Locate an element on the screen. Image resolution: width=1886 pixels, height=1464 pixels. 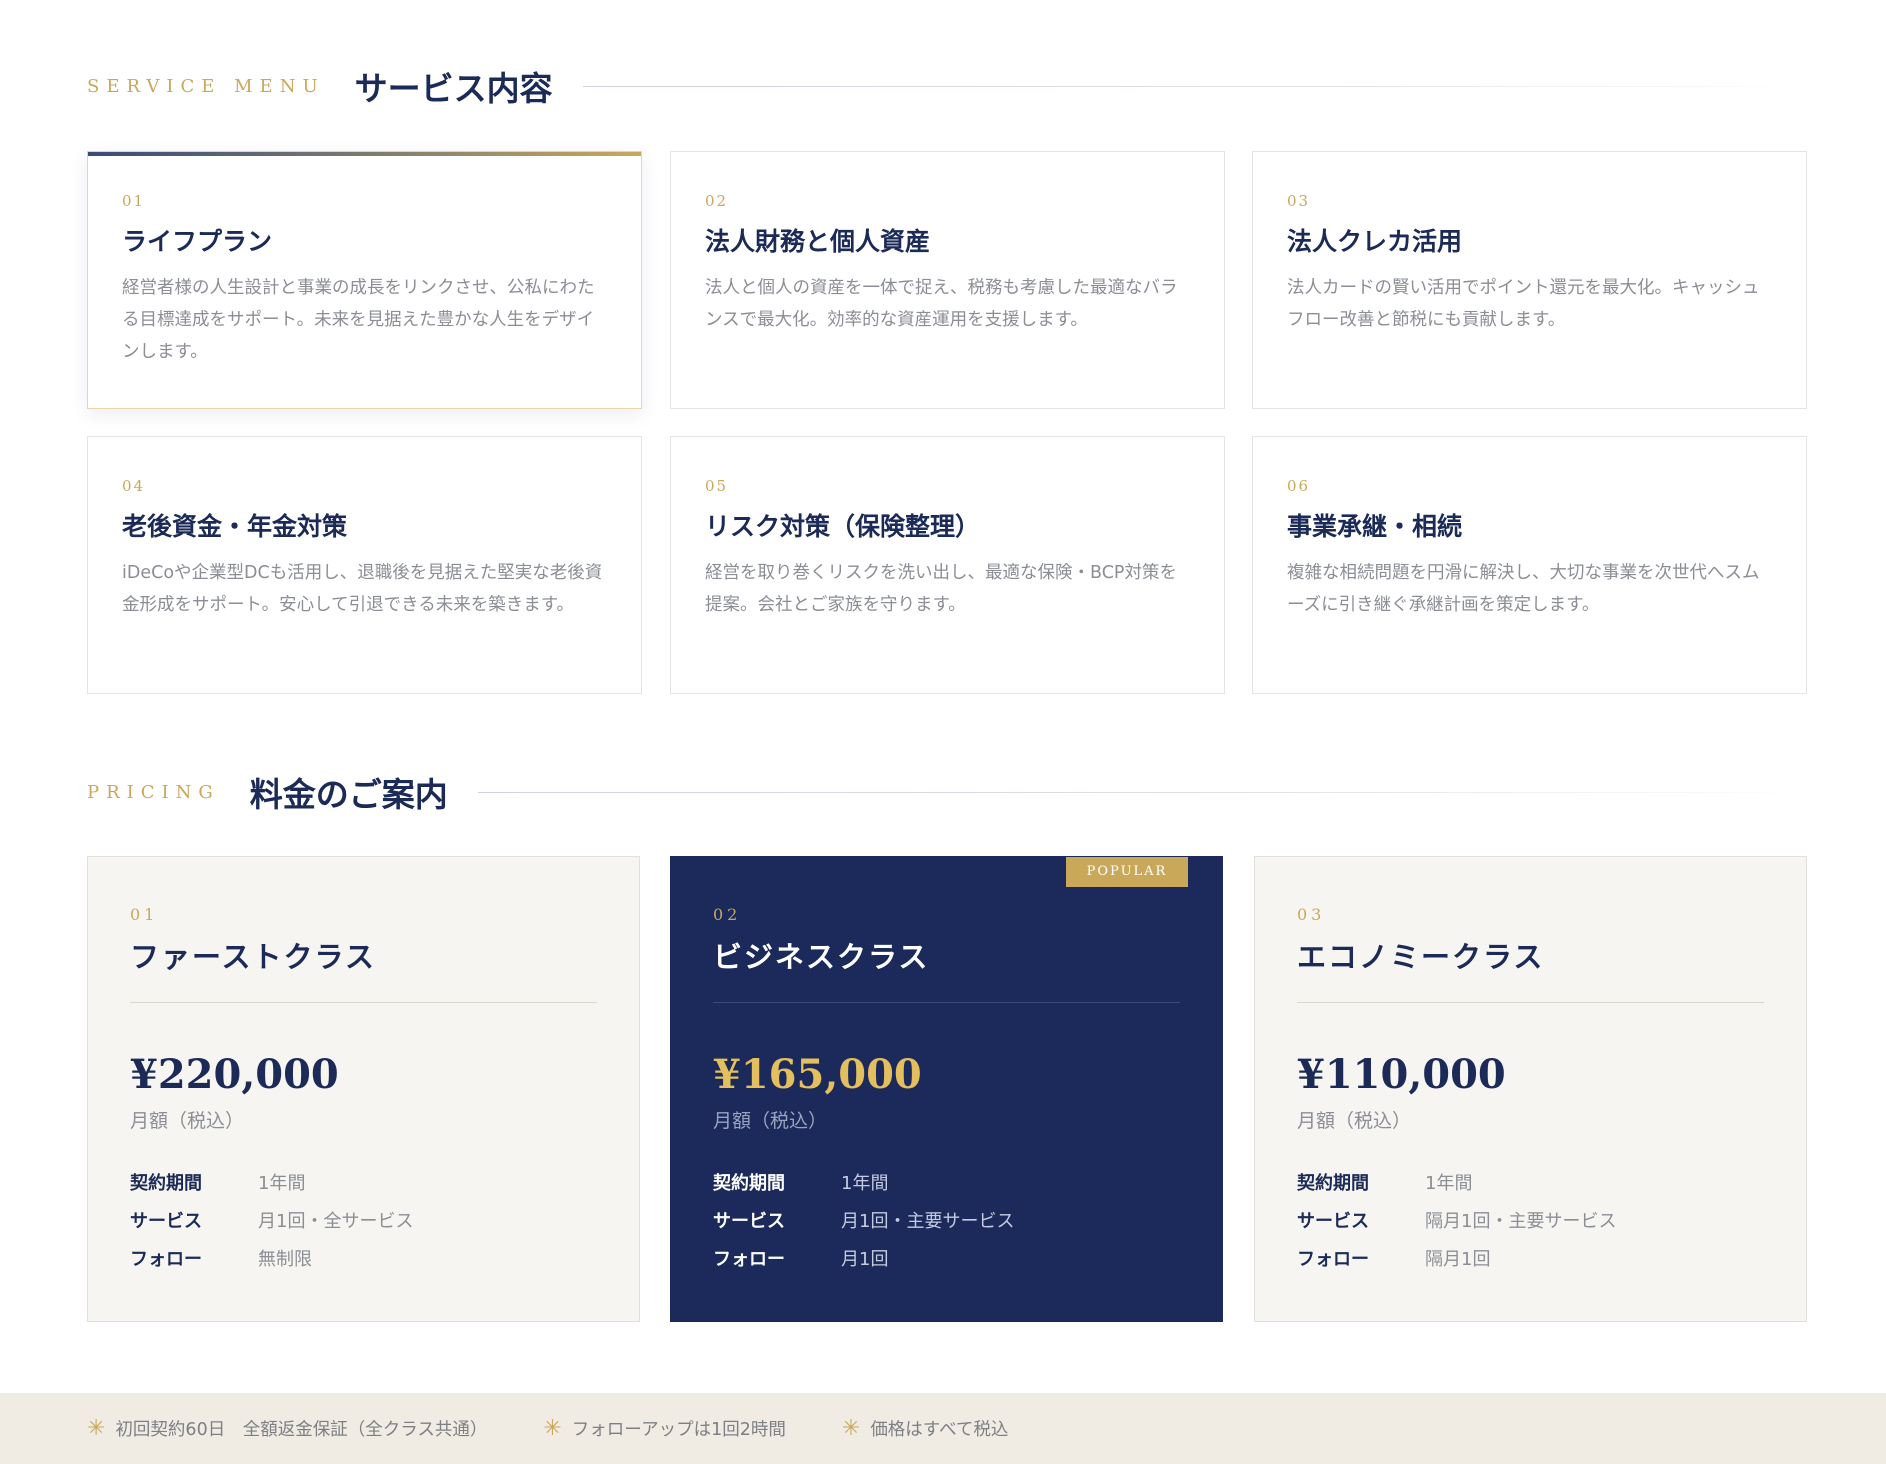
detail-value: 月1回・主要サービス is located at coordinates (928, 1221).